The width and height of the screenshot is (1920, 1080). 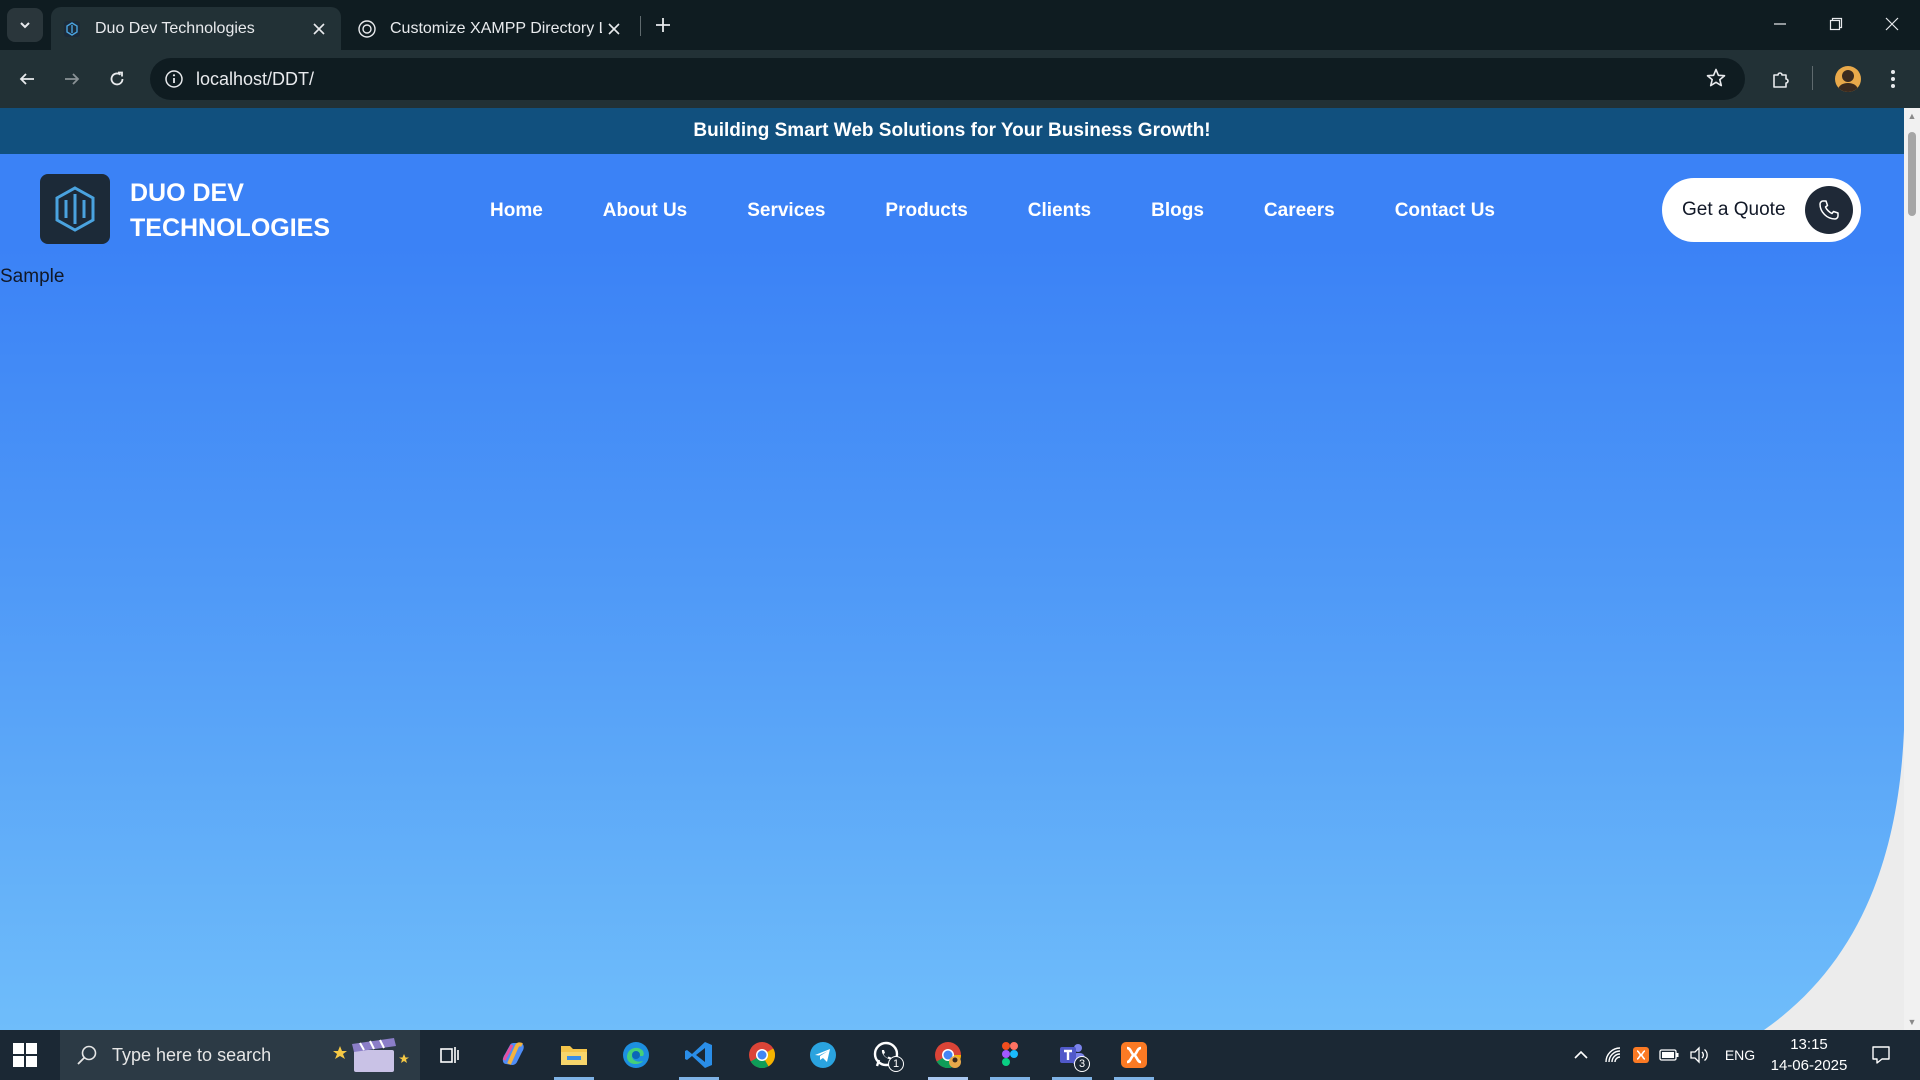 I want to click on arrow-right-icon, so click(x=72, y=79).